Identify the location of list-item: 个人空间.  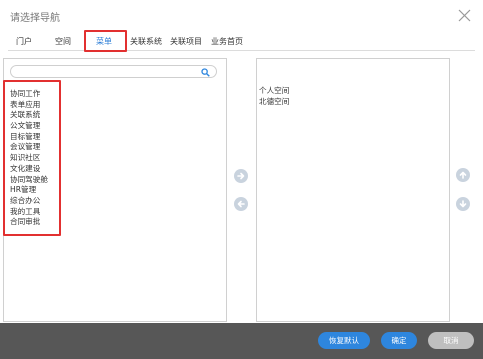
(274, 91).